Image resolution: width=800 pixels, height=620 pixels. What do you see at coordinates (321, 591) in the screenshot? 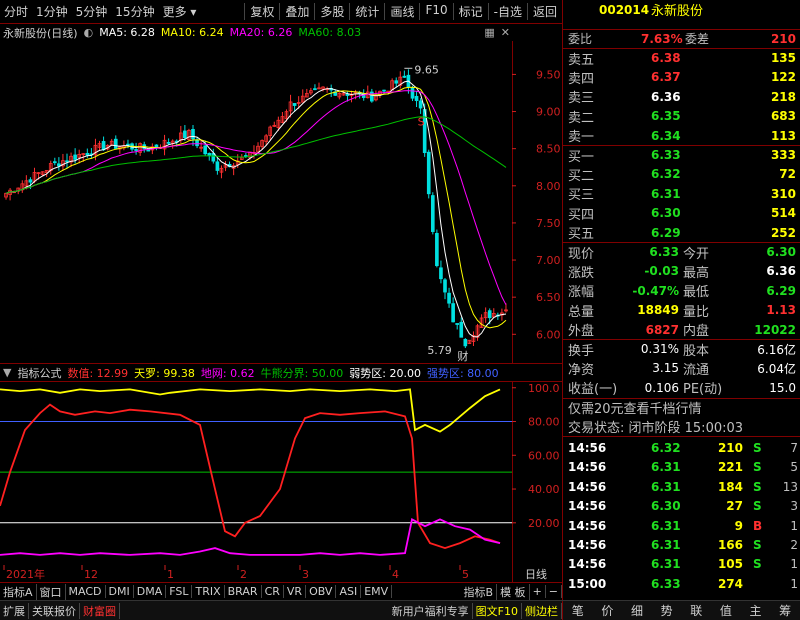
I see `tab-10: OBV` at bounding box center [321, 591].